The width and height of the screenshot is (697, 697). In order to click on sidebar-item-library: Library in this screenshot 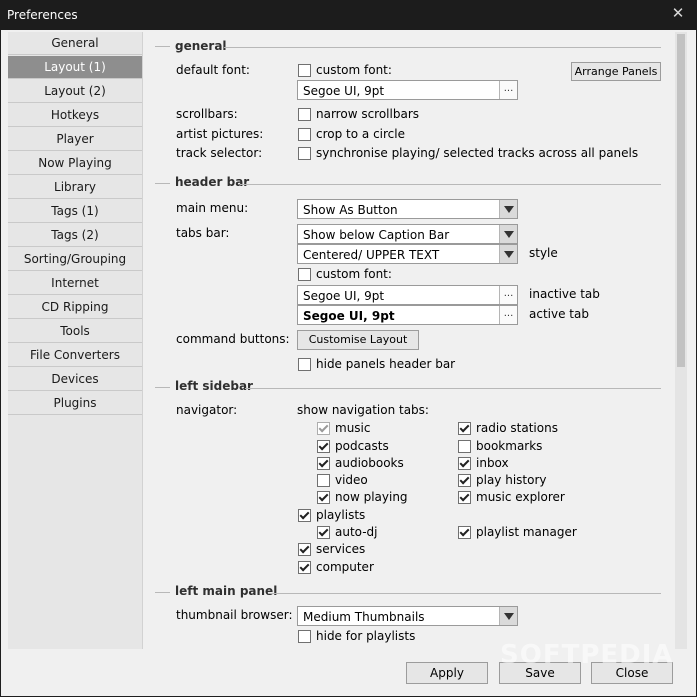, I will do `click(75, 187)`.